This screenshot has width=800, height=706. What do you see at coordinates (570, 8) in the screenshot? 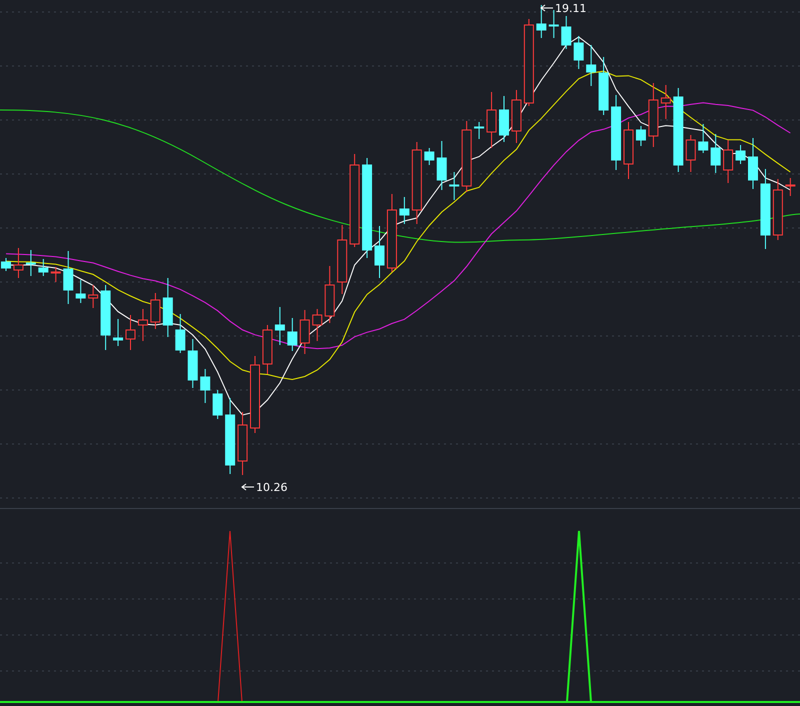
I see `price-label: 19.11` at bounding box center [570, 8].